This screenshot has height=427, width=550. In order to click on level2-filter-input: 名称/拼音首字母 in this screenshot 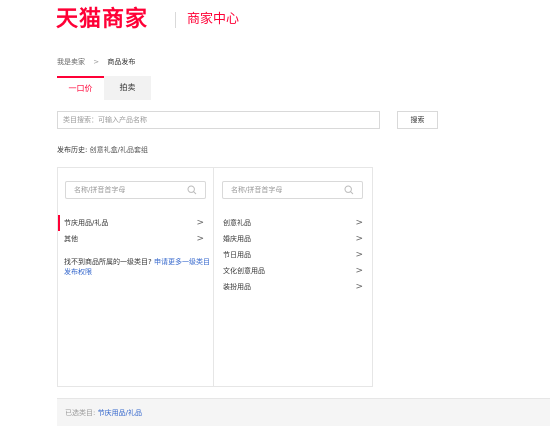, I will do `click(292, 190)`.